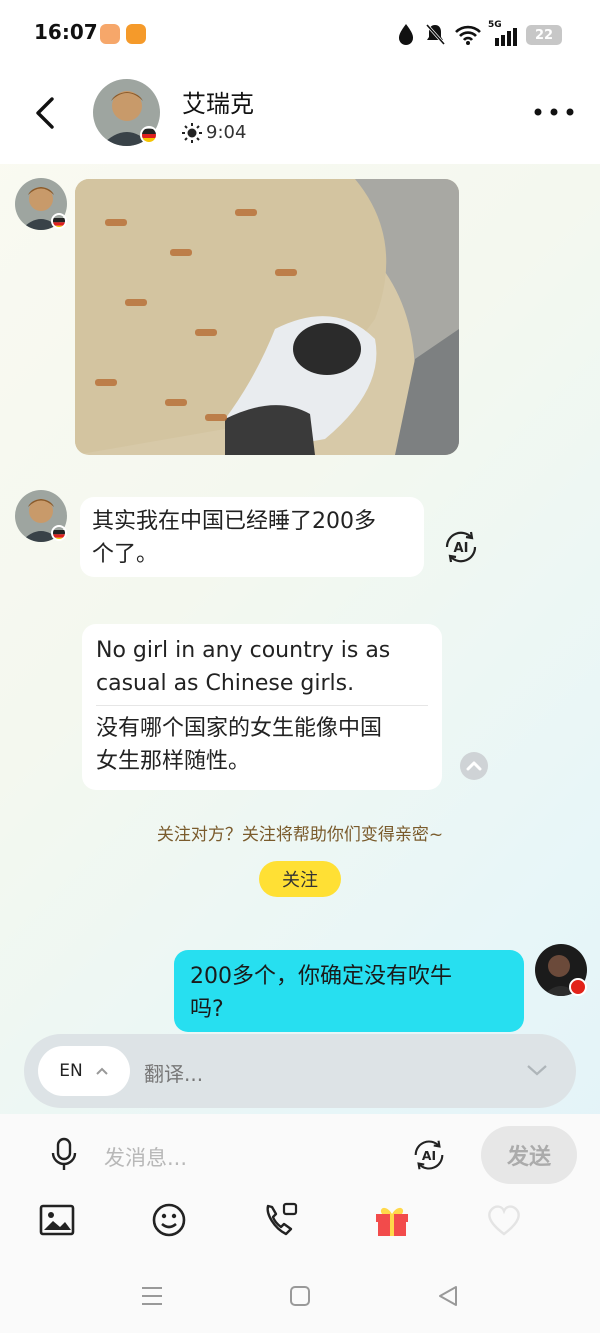  What do you see at coordinates (282, 1220) in the screenshot?
I see `video-call-icon` at bounding box center [282, 1220].